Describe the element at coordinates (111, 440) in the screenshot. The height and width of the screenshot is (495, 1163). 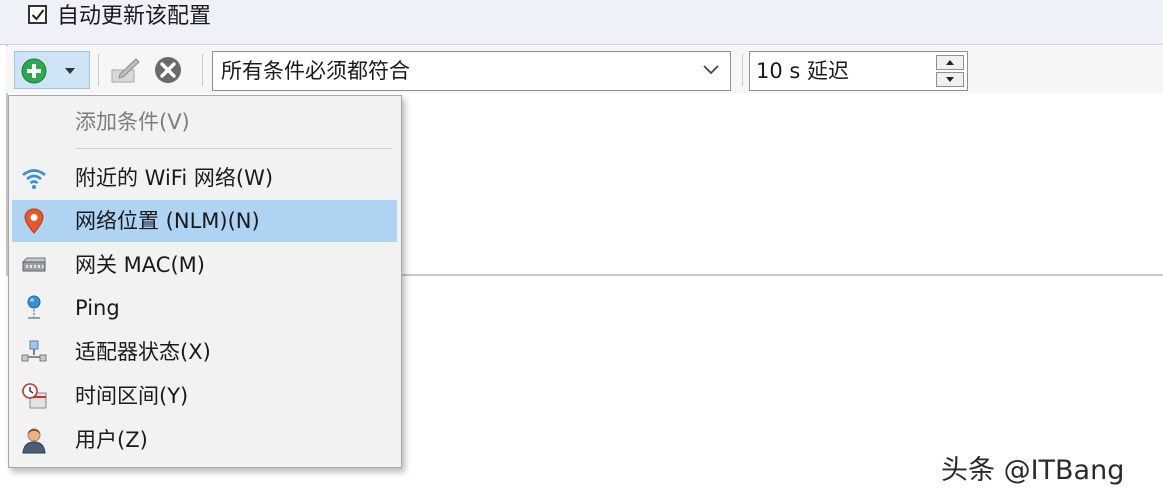
I see `menu-item-label: 用户(Z)` at that location.